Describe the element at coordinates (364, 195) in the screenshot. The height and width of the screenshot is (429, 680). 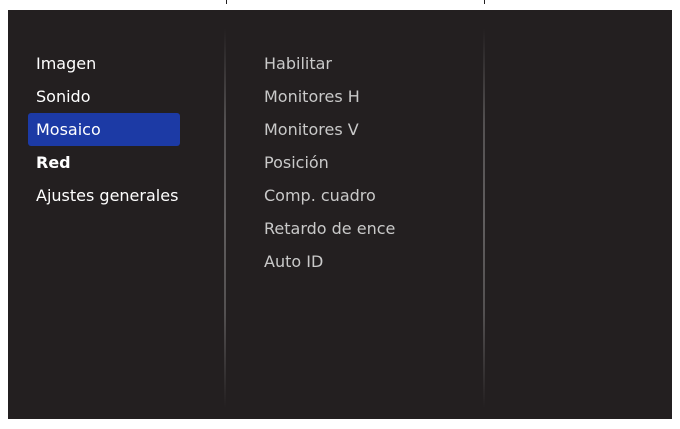
I see `submenu-item-comp-cuadro: Comp. cuadro` at that location.